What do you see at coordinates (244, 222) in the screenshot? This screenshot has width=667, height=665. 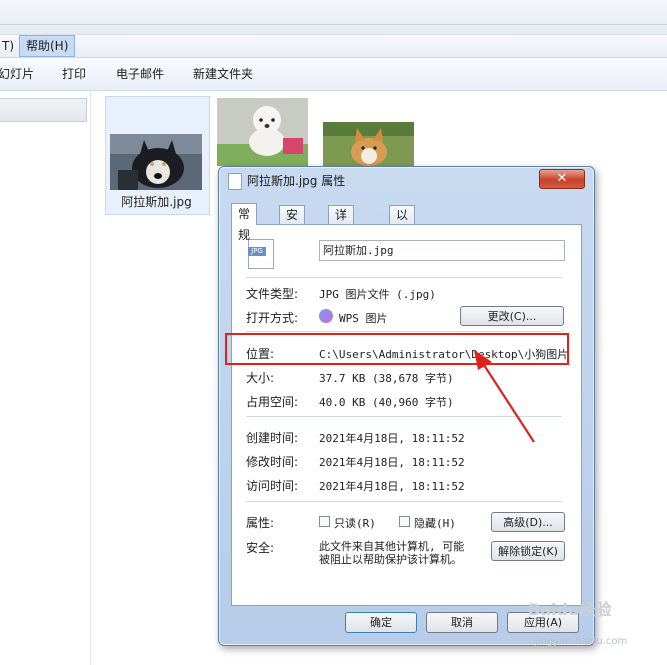 I see `tab-general: 常规` at bounding box center [244, 222].